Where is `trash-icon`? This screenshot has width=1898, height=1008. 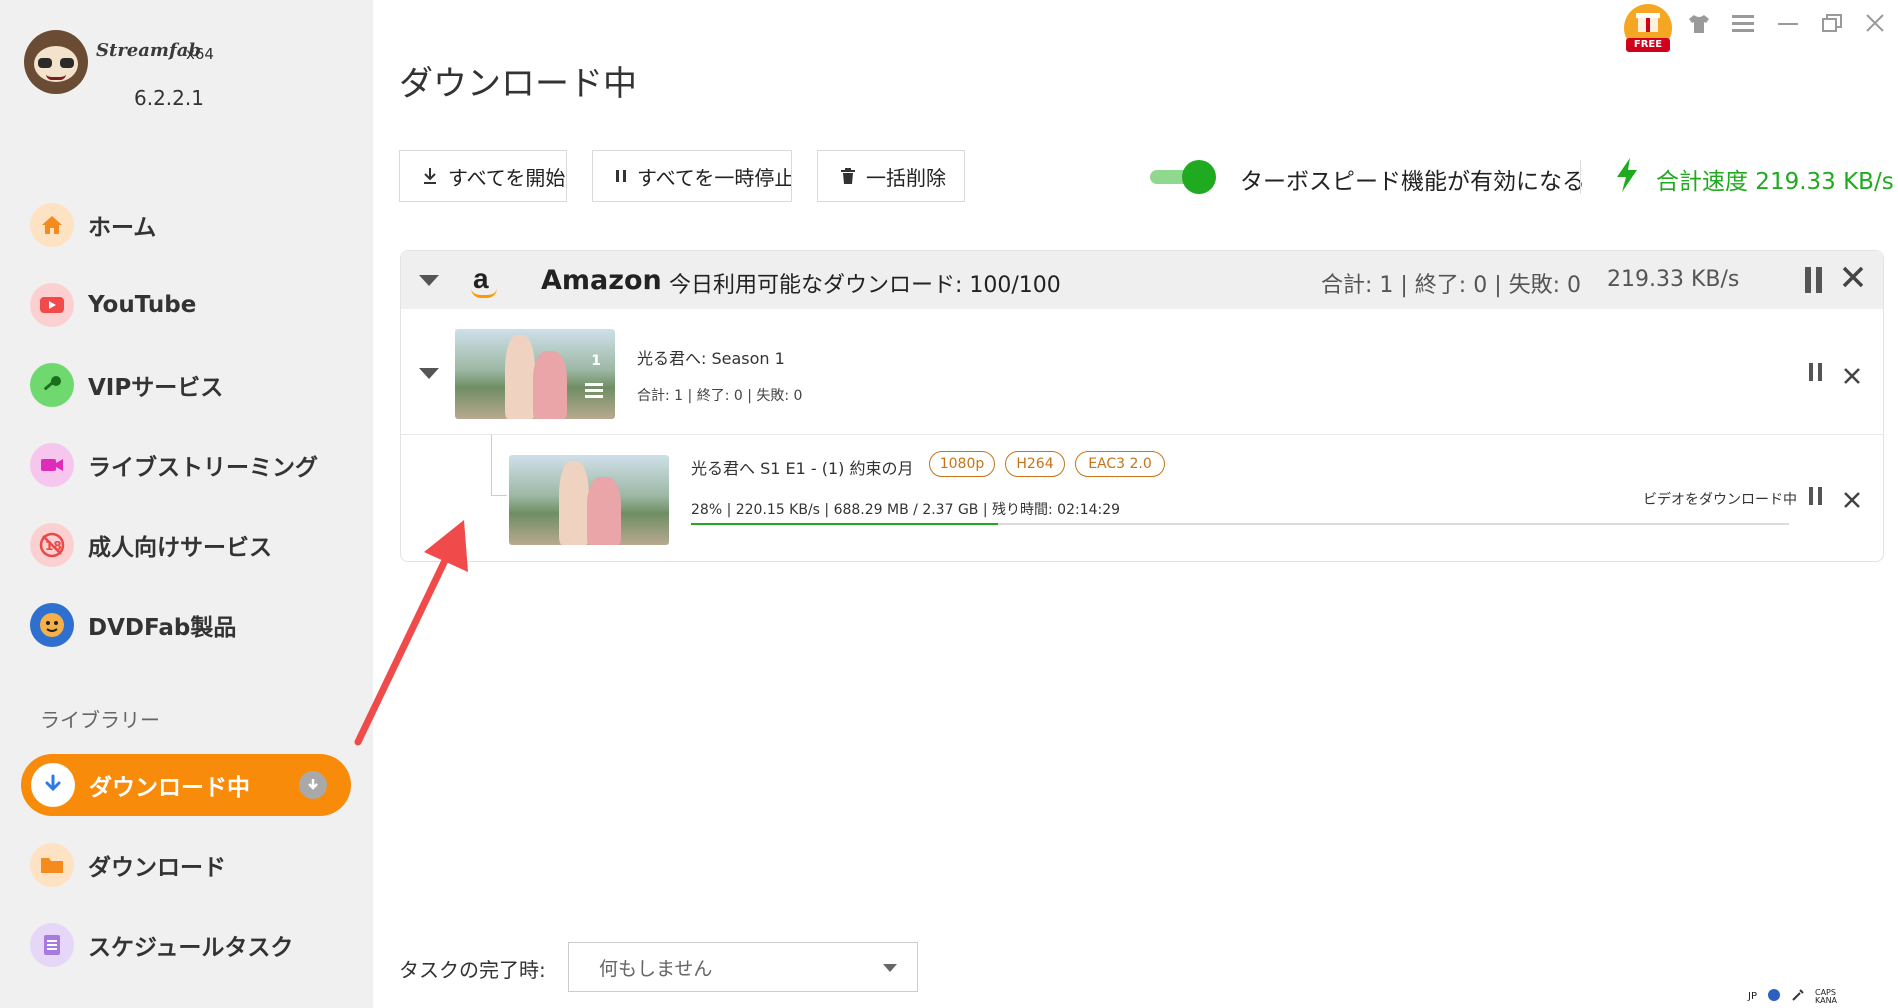 trash-icon is located at coordinates (848, 176).